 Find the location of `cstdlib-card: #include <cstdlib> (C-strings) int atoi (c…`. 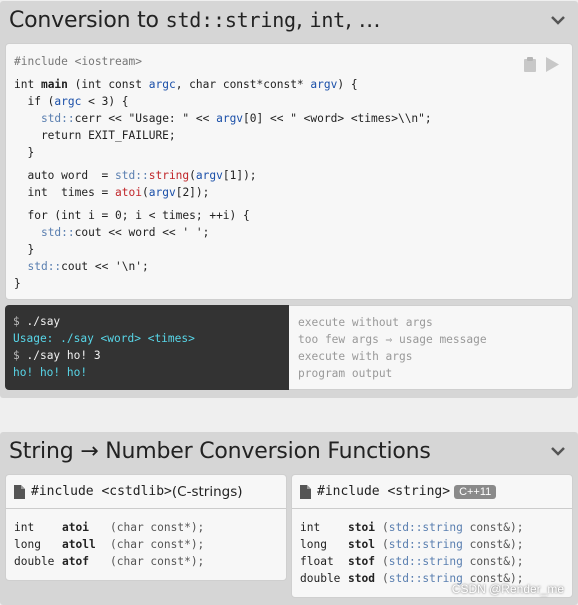

cstdlib-card: #include <cstdlib> (C-strings) int atoi (c… is located at coordinates (146, 527).